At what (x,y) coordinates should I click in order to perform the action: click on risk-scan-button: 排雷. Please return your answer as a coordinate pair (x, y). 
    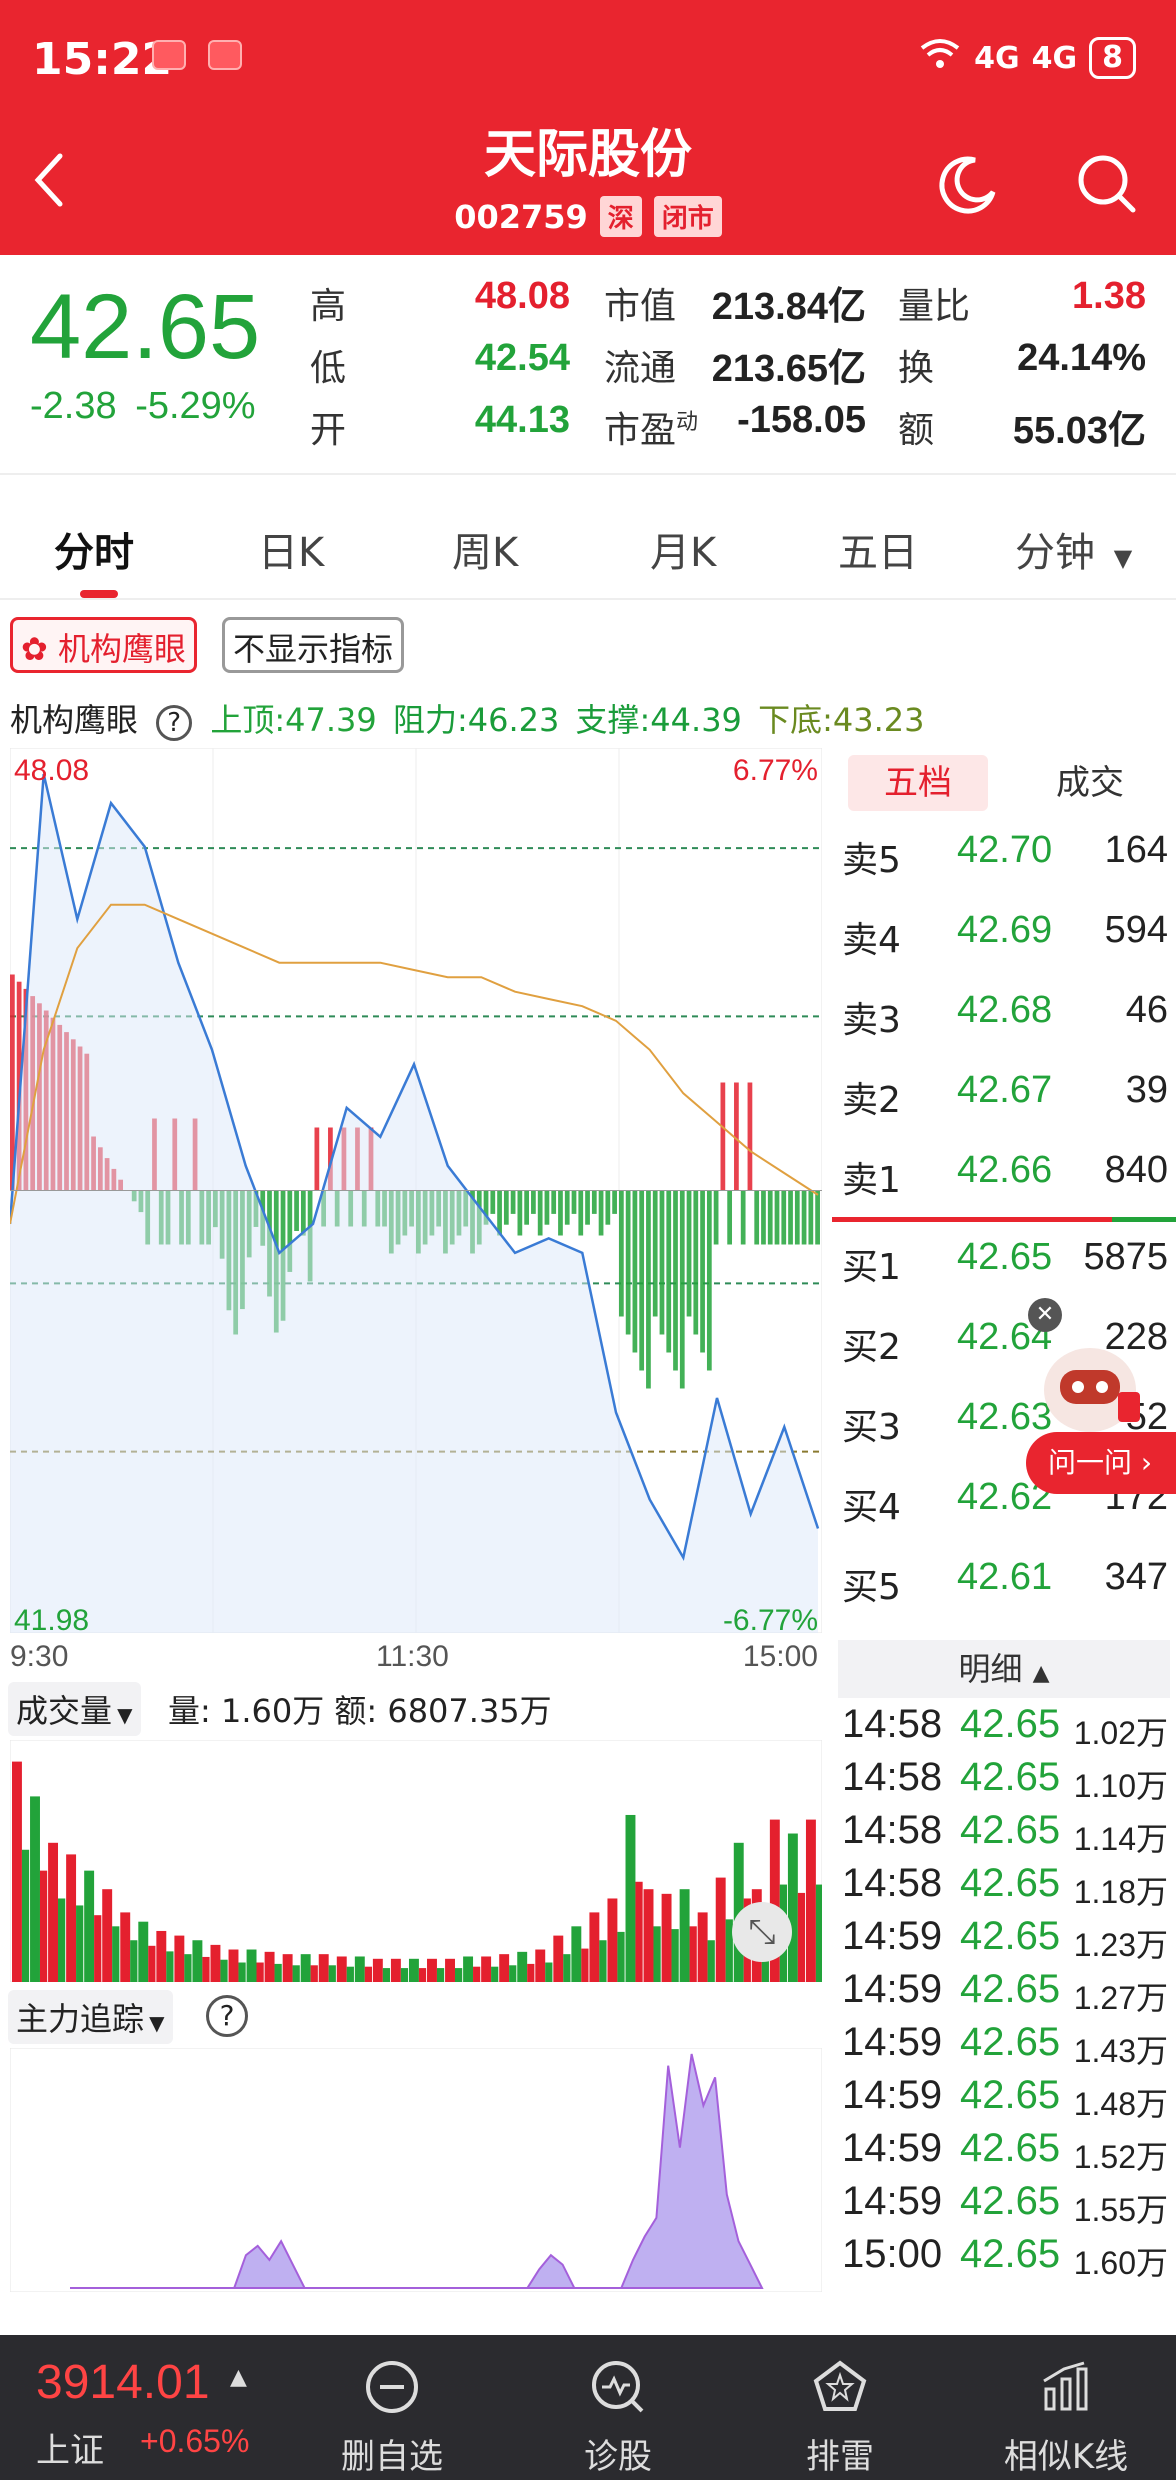
    Looking at the image, I should click on (840, 2418).